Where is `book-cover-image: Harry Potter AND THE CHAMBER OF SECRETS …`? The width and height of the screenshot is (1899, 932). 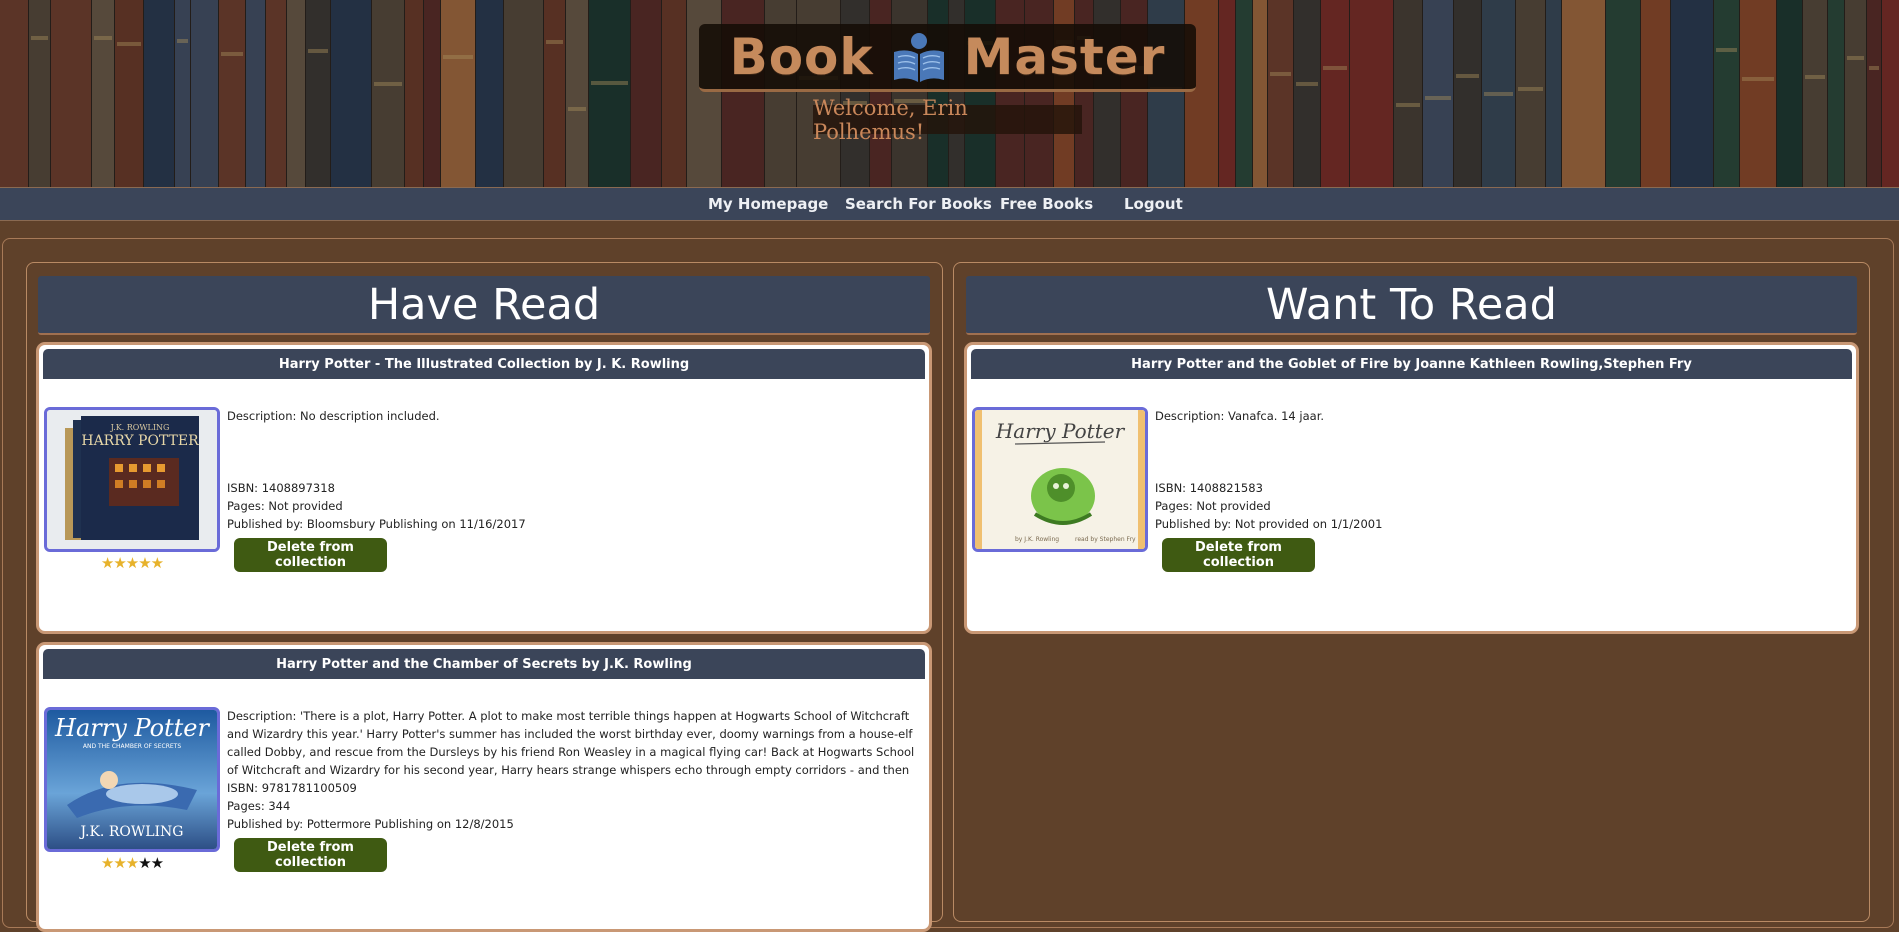 book-cover-image: Harry Potter AND THE CHAMBER OF SECRETS … is located at coordinates (132, 779).